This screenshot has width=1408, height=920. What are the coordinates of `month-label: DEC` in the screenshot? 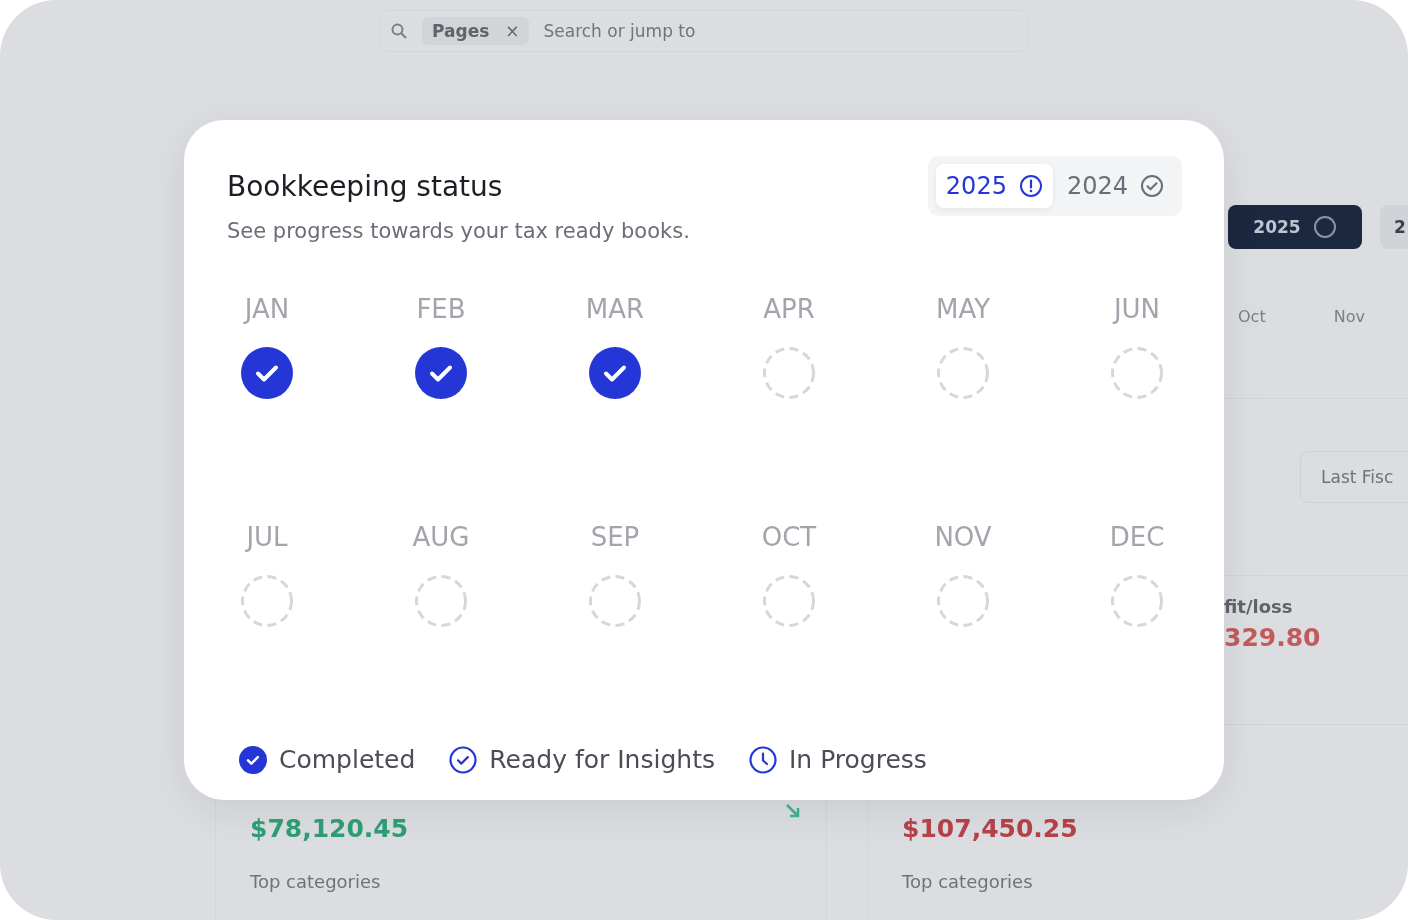 It's located at (1137, 537).